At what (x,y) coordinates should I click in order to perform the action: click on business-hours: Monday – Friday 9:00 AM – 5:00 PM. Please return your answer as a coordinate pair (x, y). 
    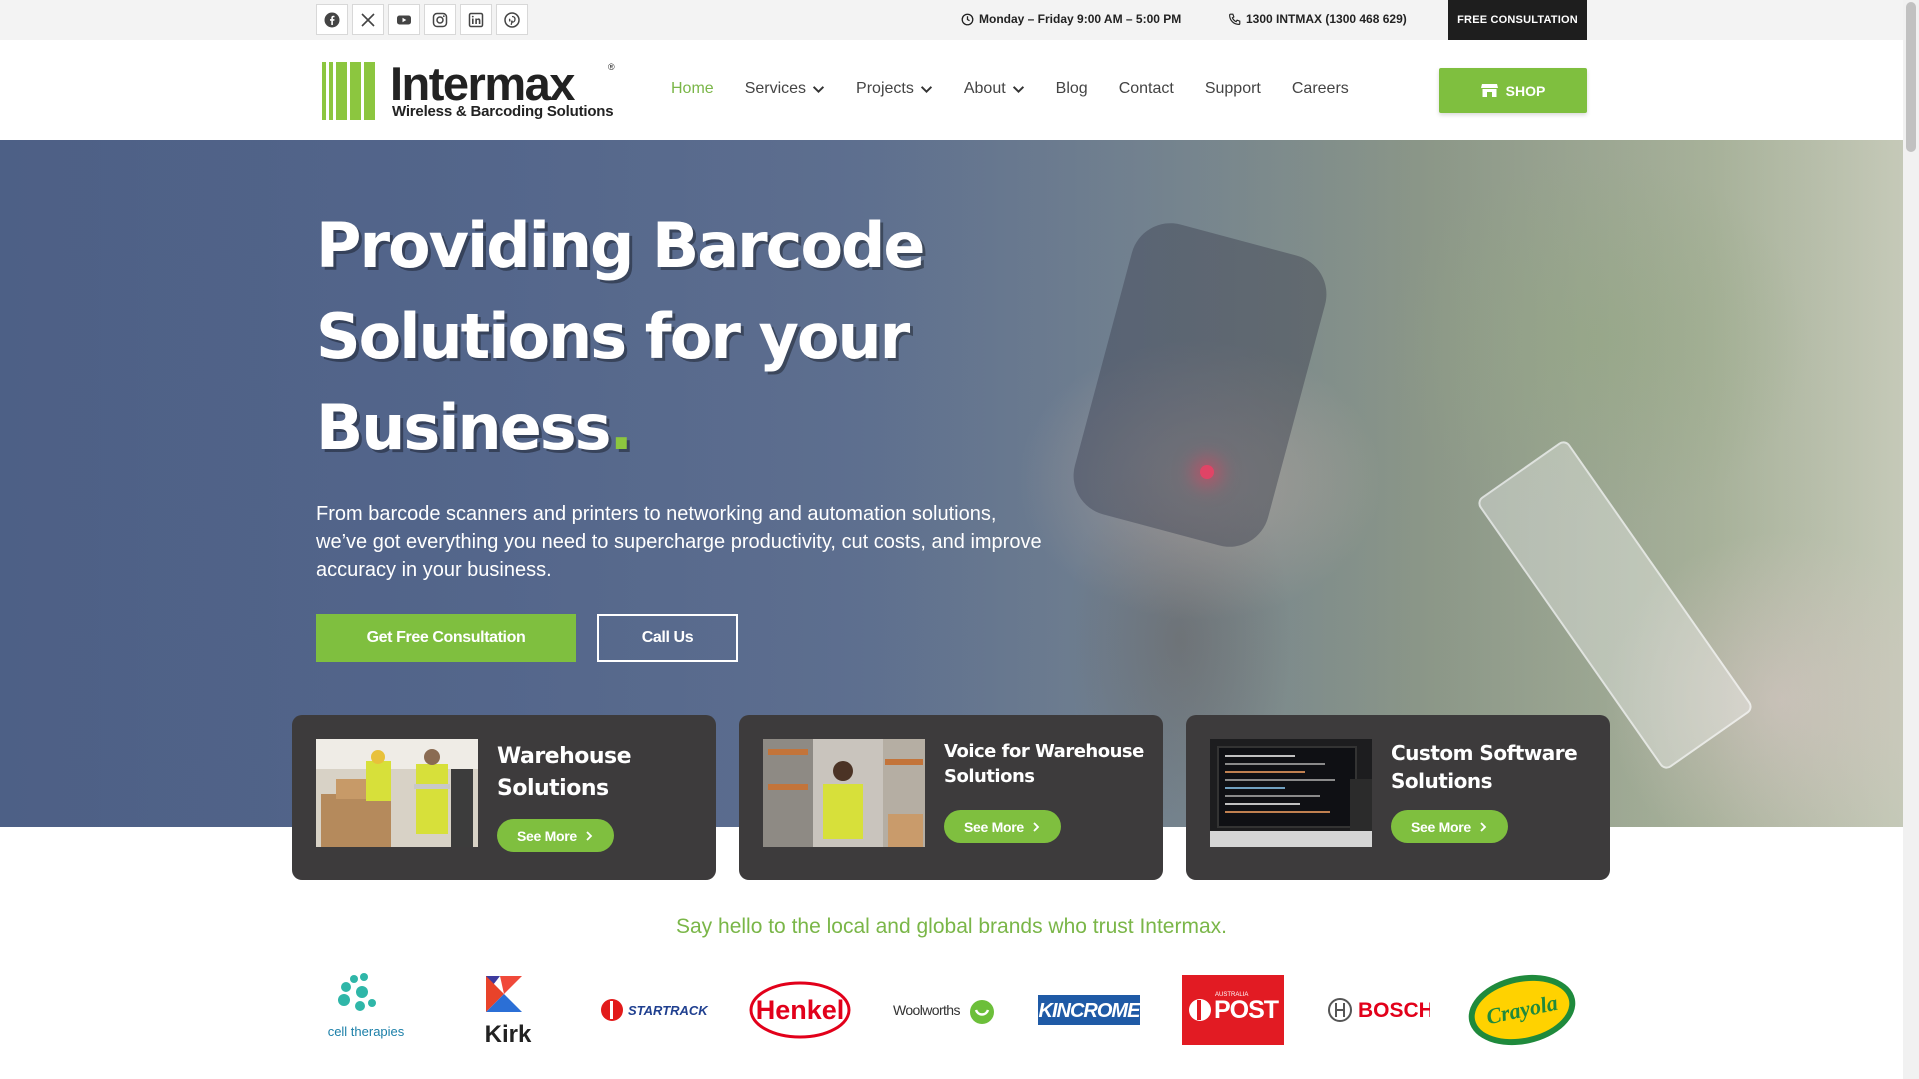
    Looking at the image, I should click on (1071, 19).